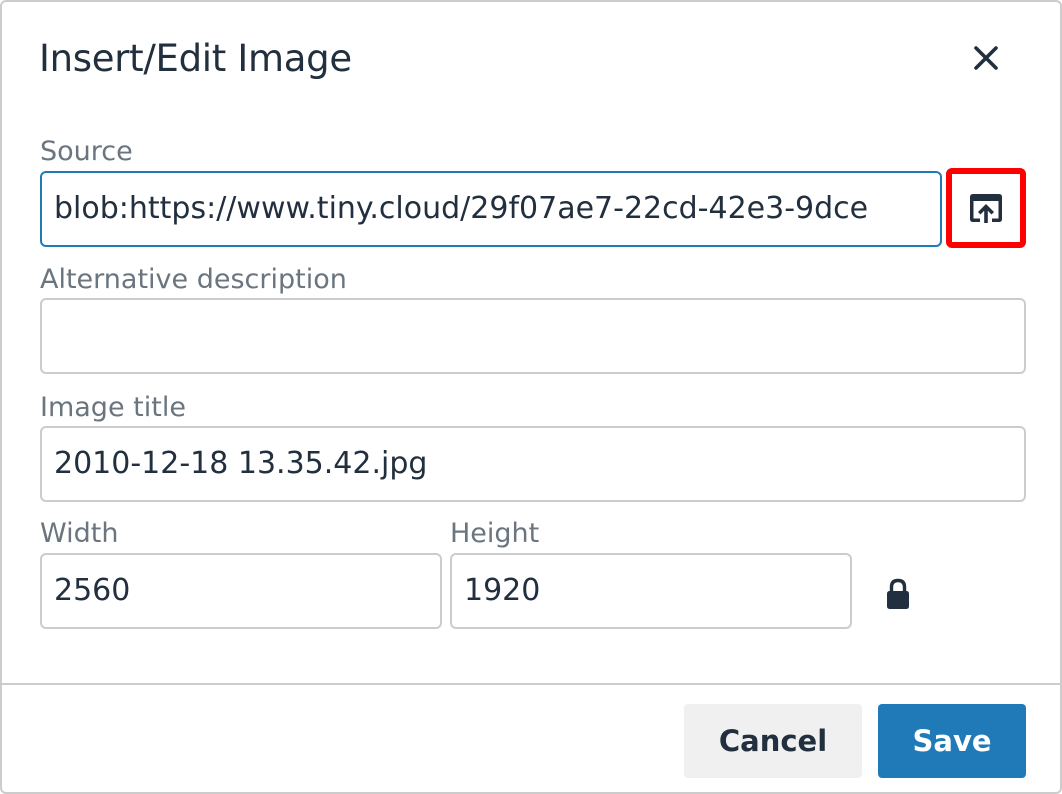  I want to click on constrain-proportions-button, so click(898, 594).